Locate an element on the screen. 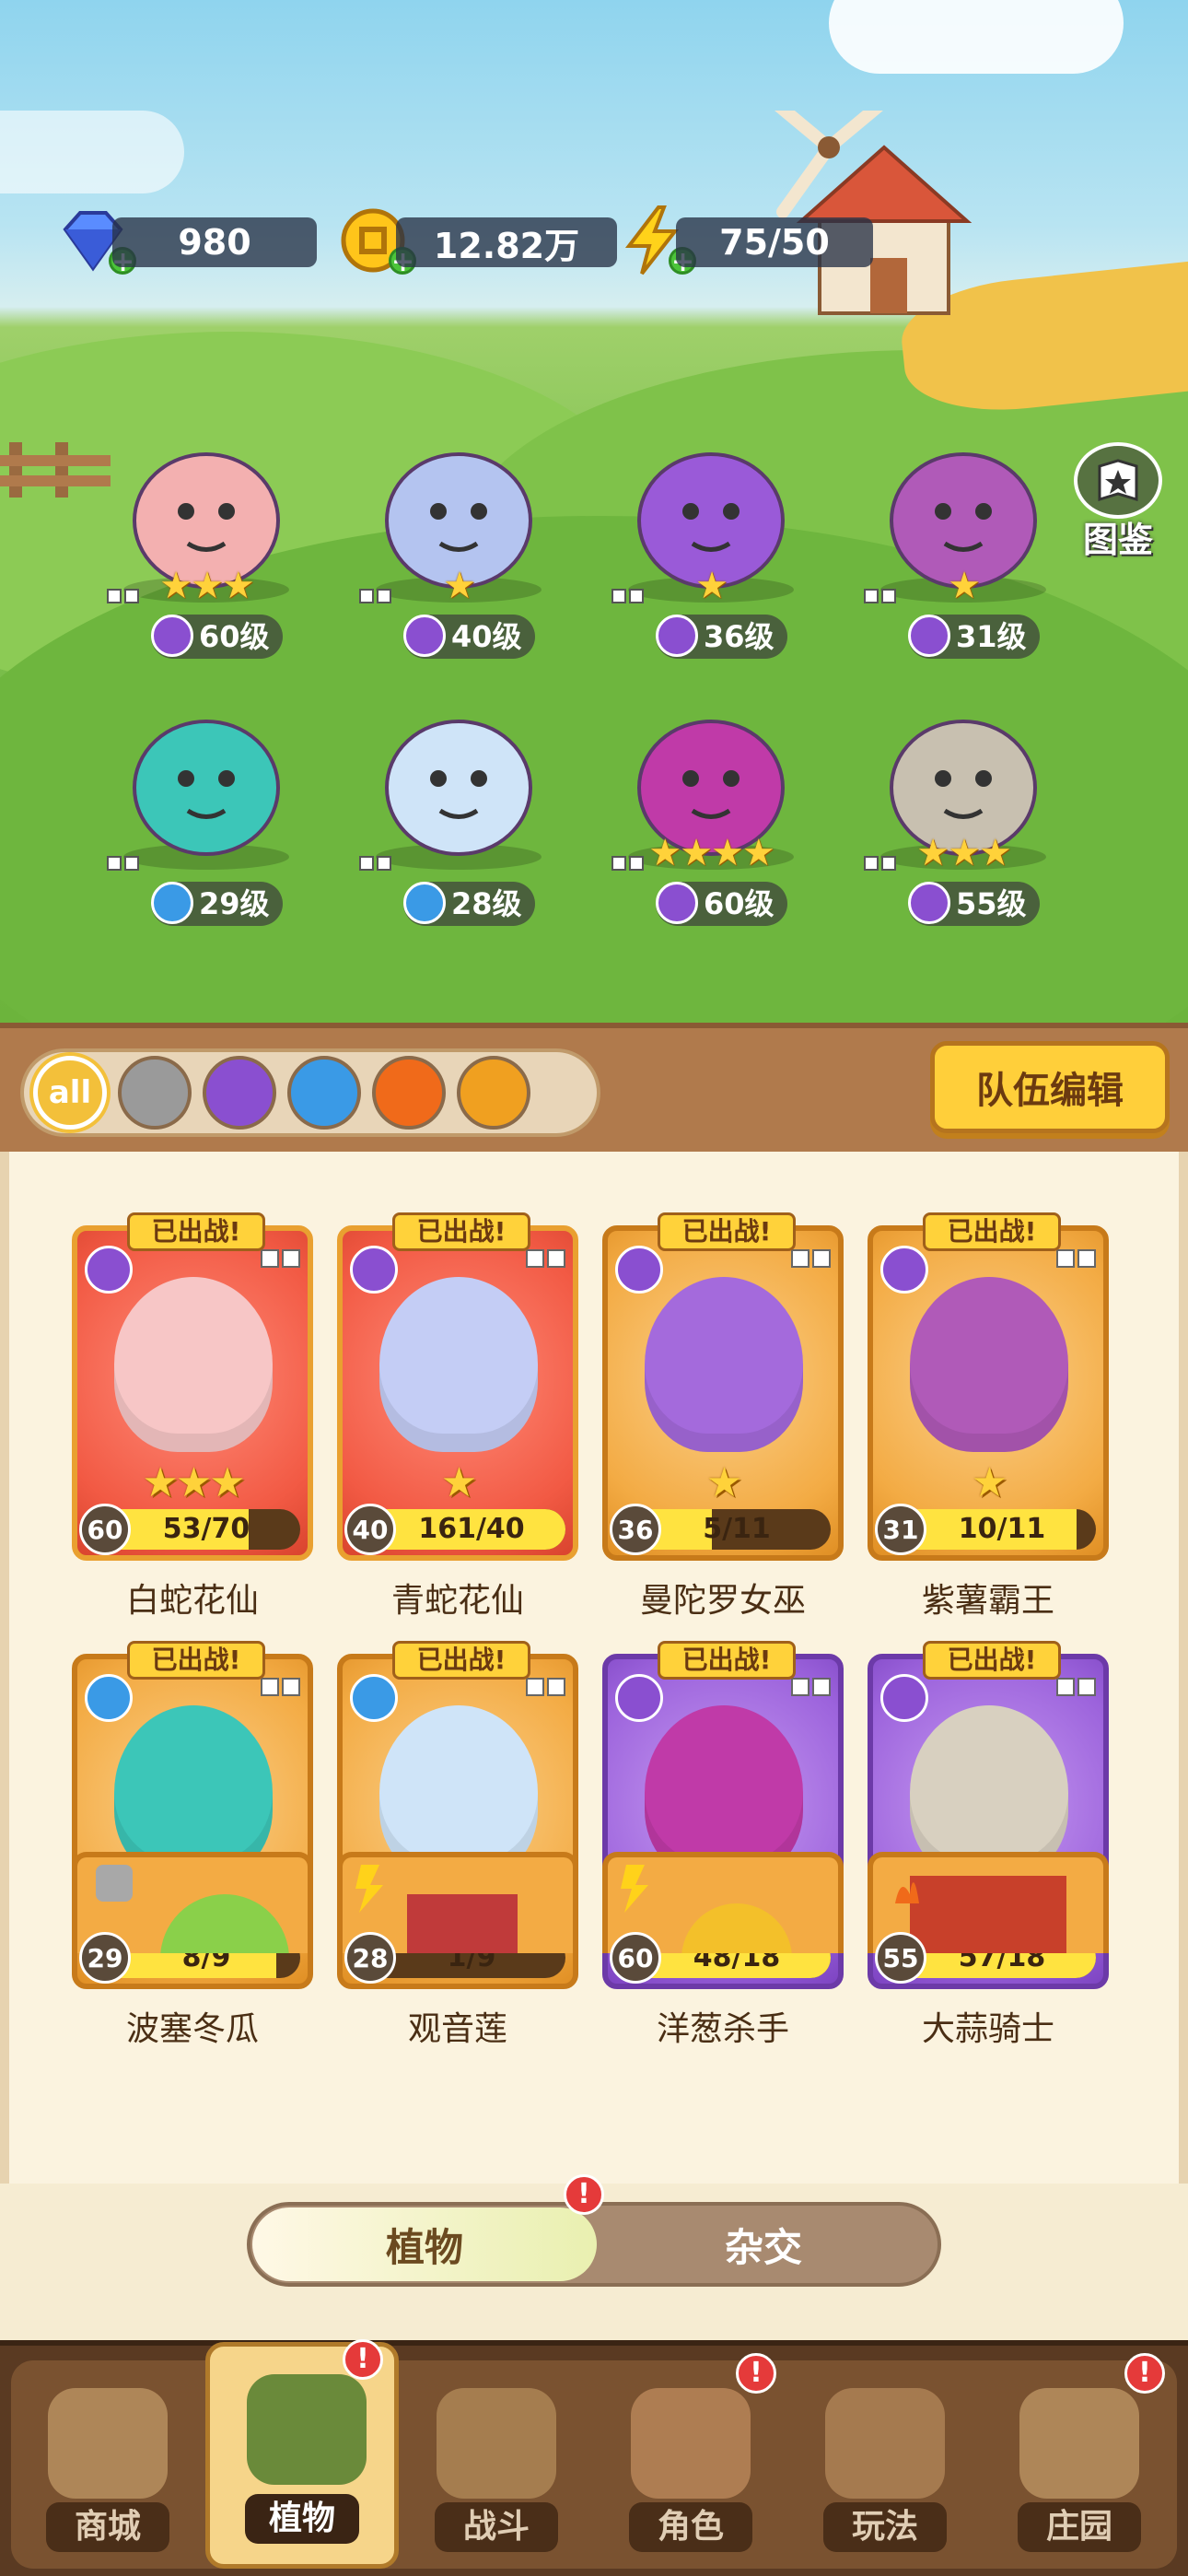  cloud is located at coordinates (92, 152).